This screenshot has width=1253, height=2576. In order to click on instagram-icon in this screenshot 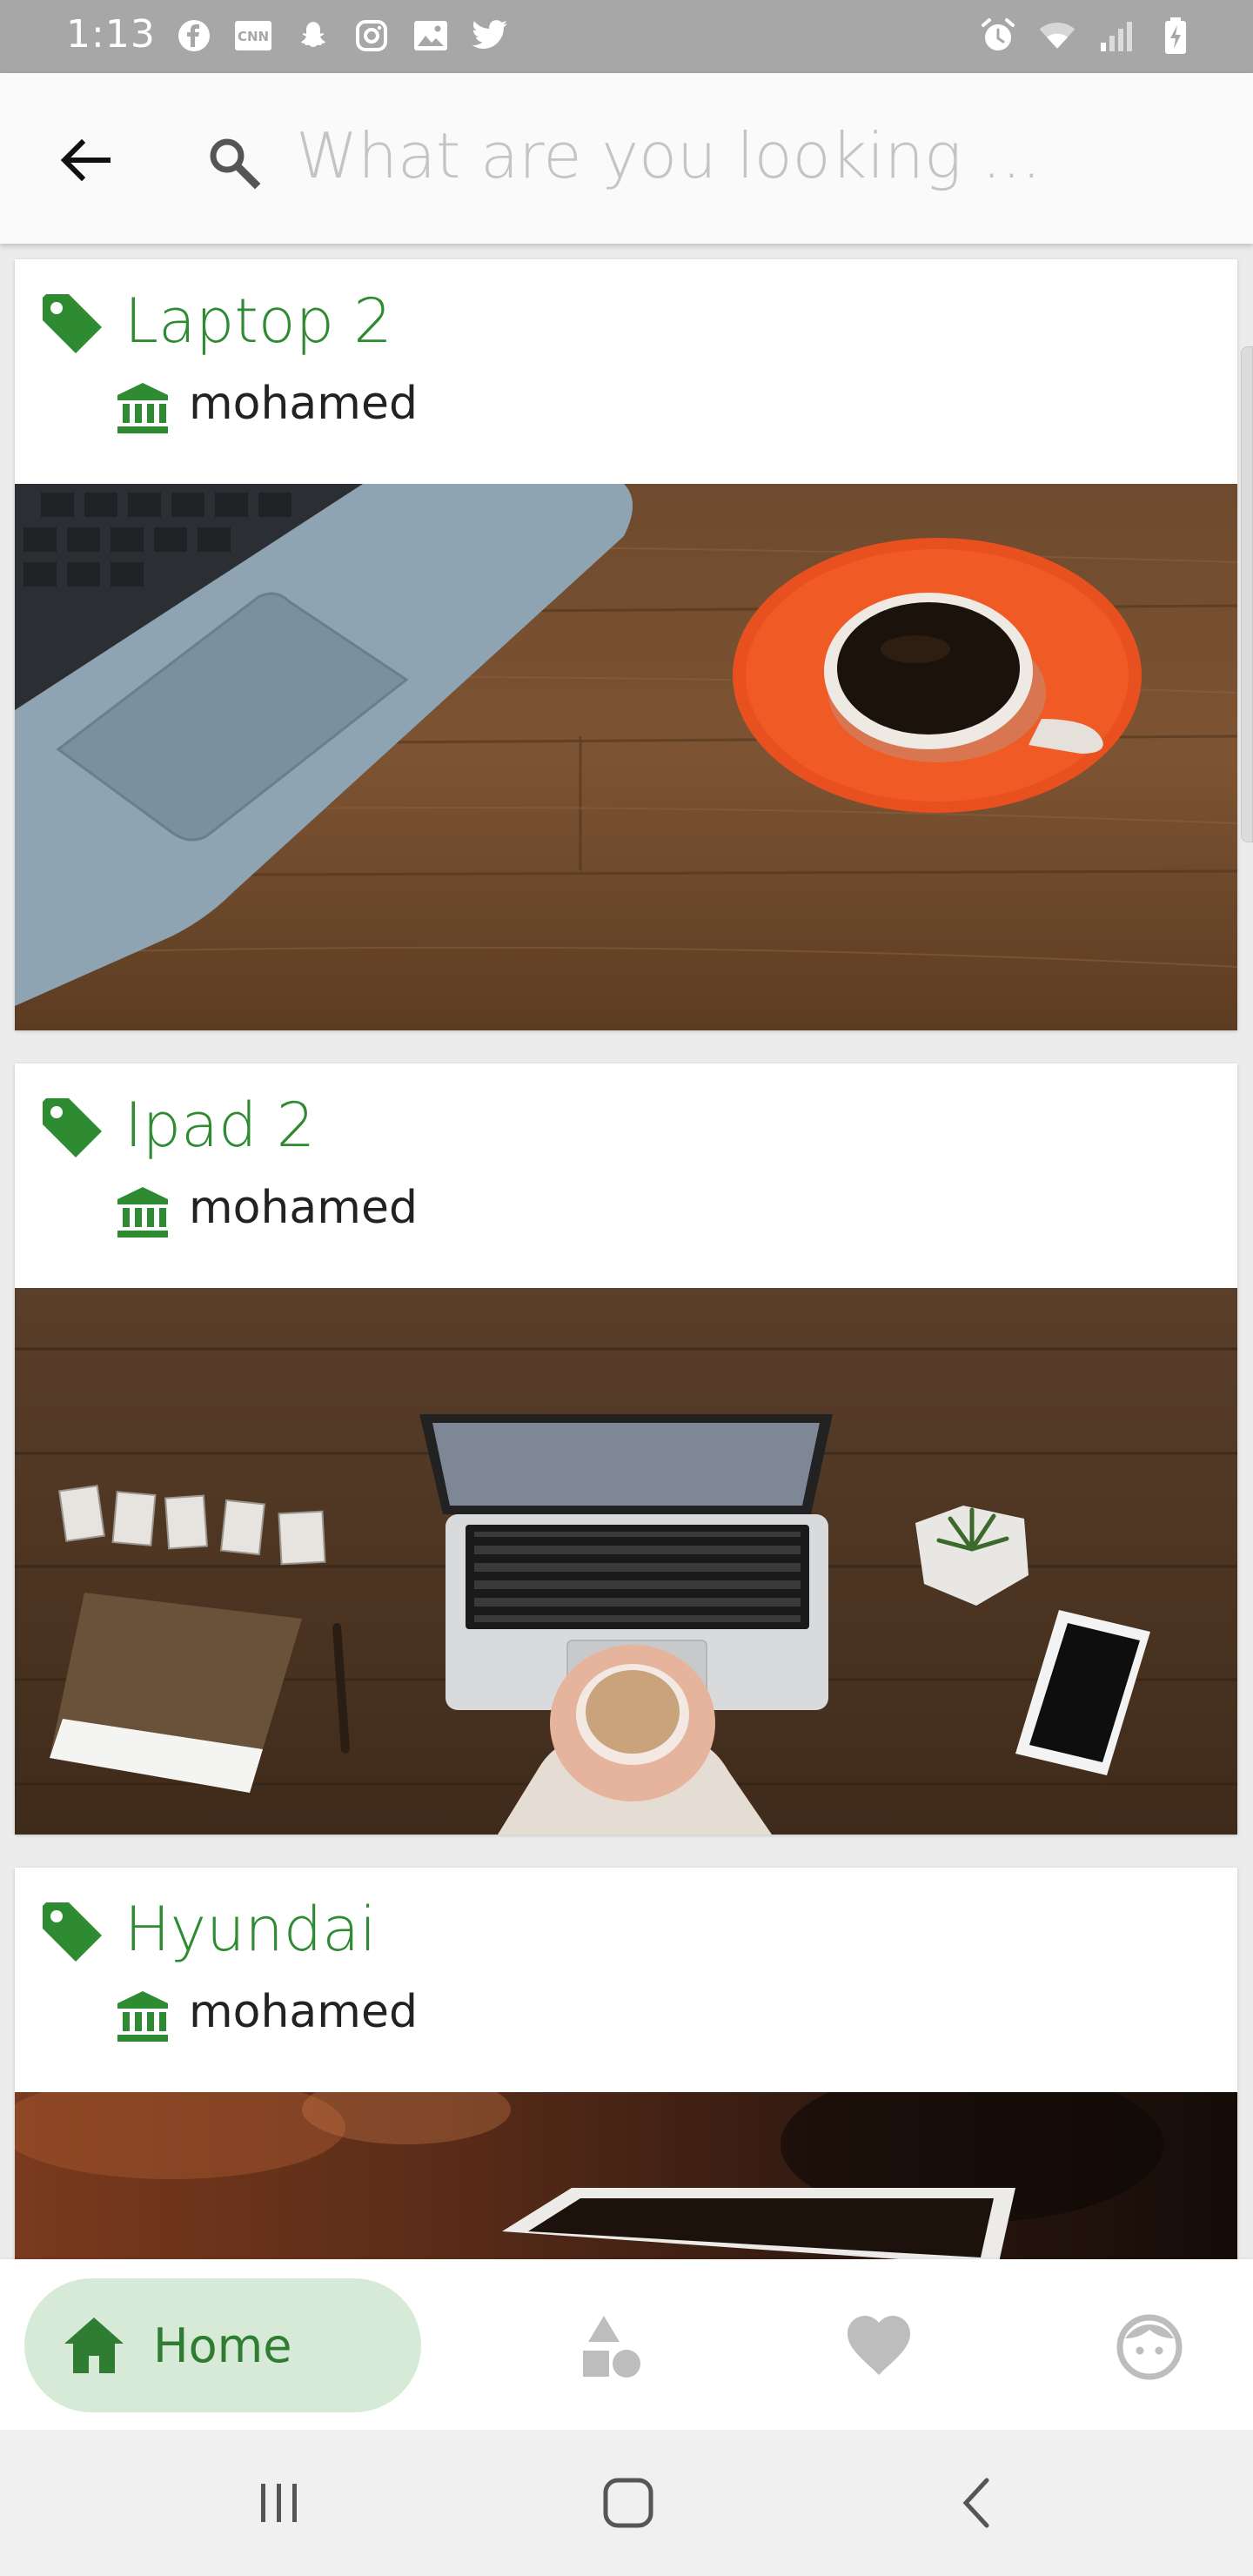, I will do `click(372, 36)`.